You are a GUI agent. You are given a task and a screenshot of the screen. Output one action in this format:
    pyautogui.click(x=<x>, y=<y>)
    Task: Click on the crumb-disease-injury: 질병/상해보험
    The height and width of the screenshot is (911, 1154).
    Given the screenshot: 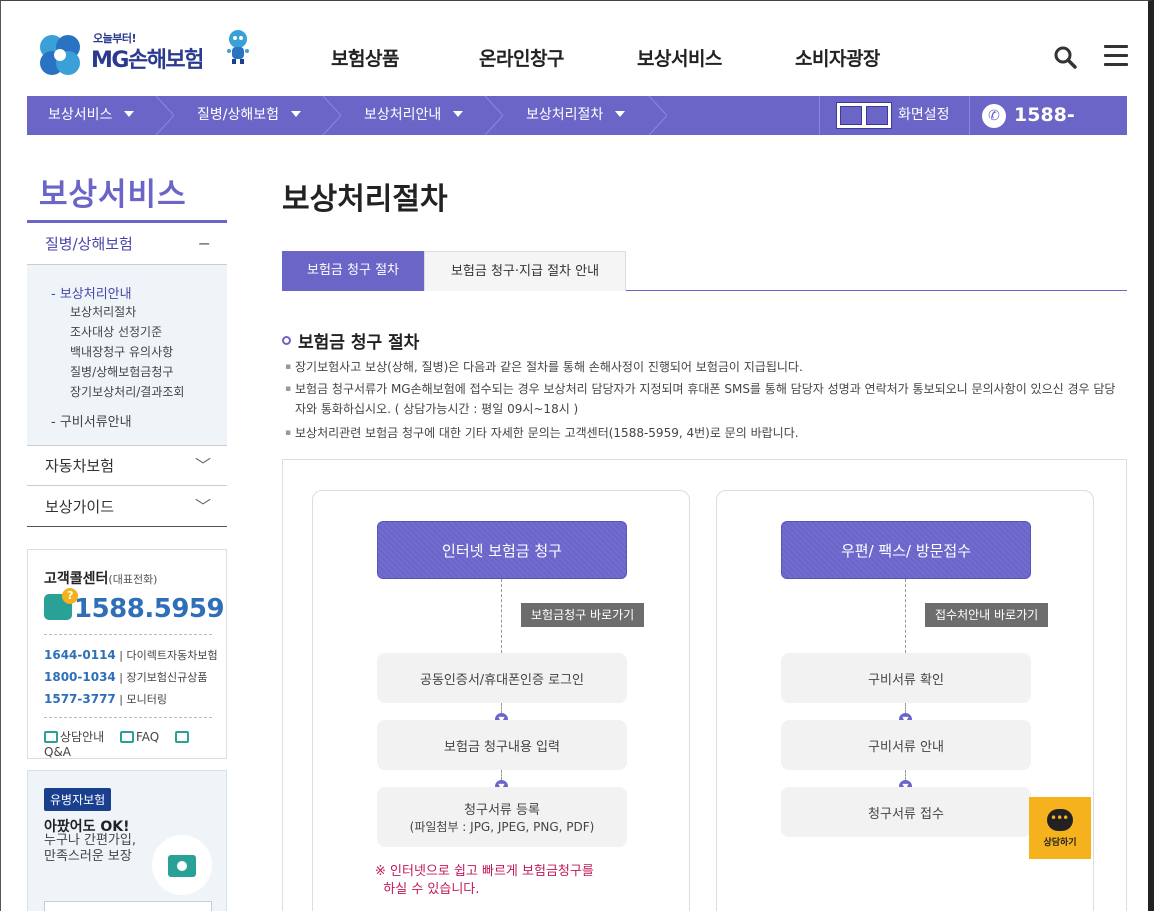 What is the action you would take?
    pyautogui.click(x=249, y=115)
    